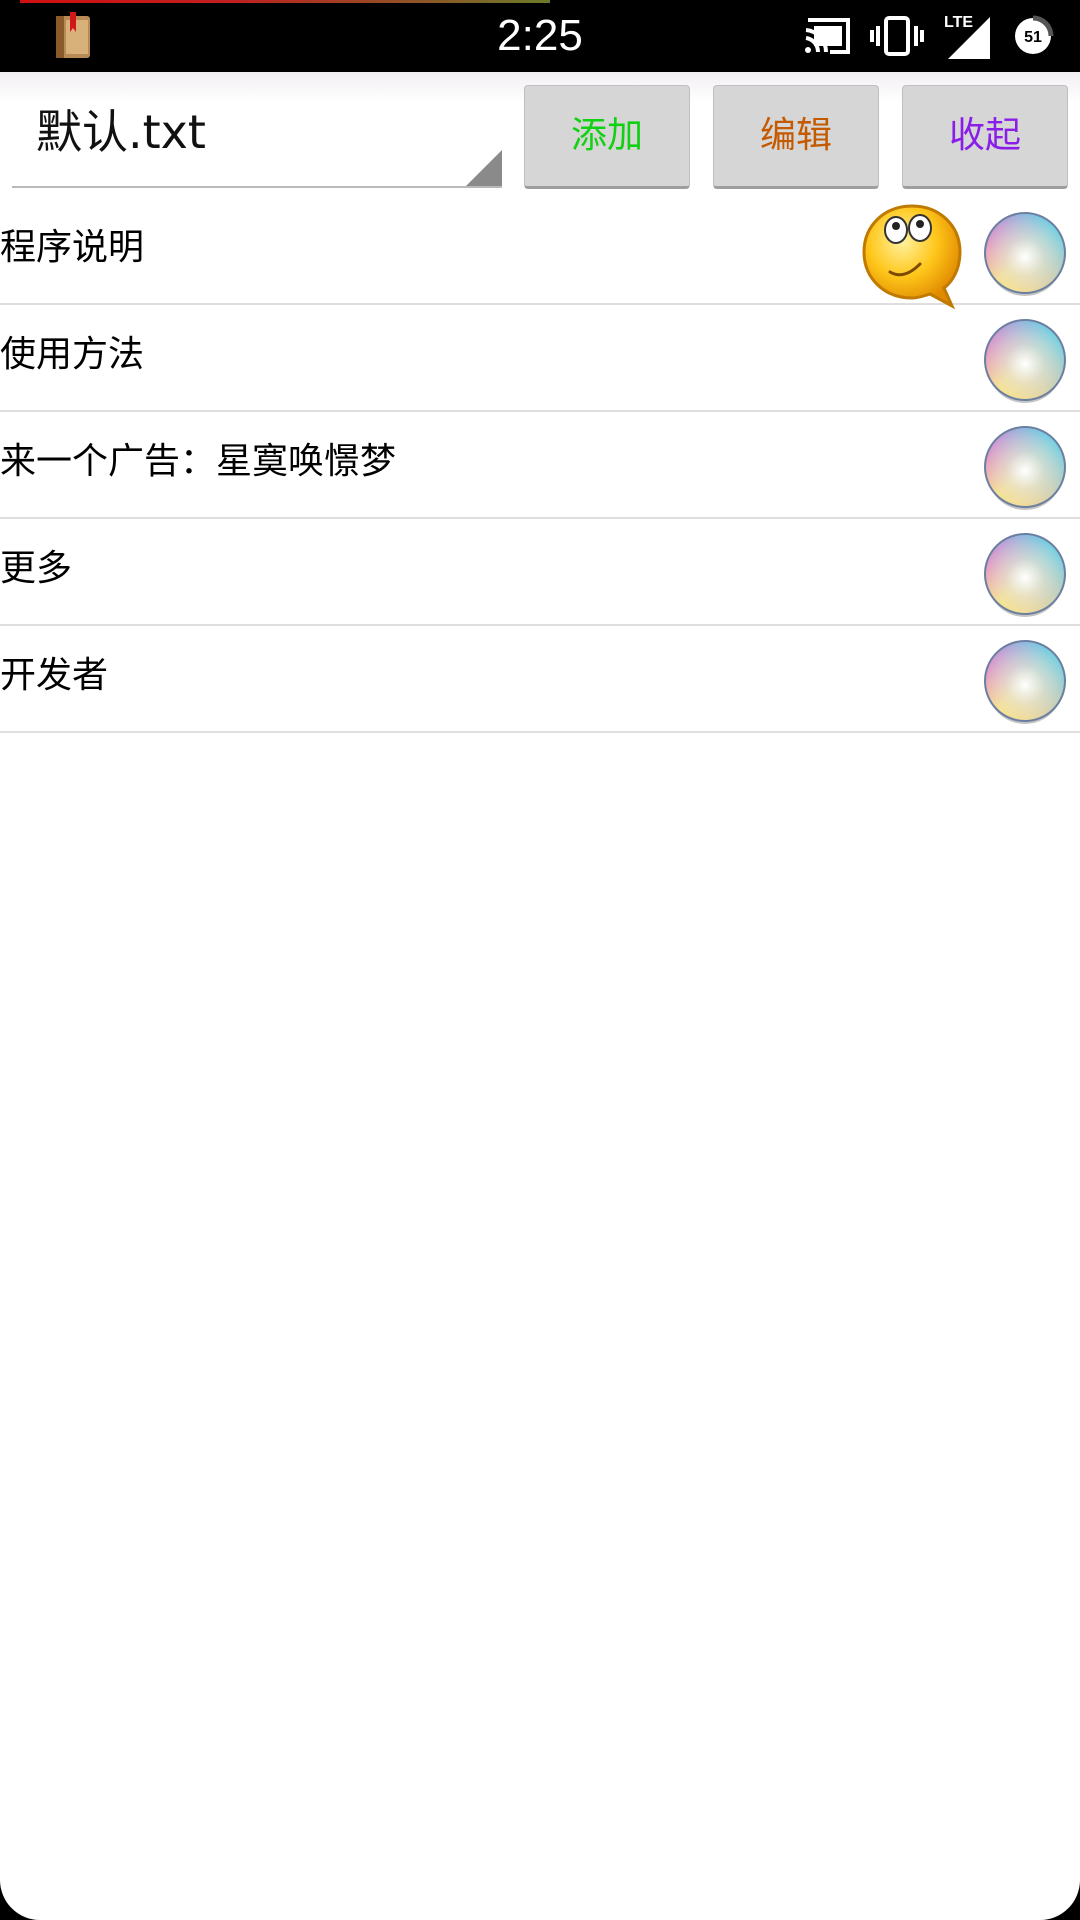  Describe the element at coordinates (958, 22) in the screenshot. I see `network-type-label: LTE` at that location.